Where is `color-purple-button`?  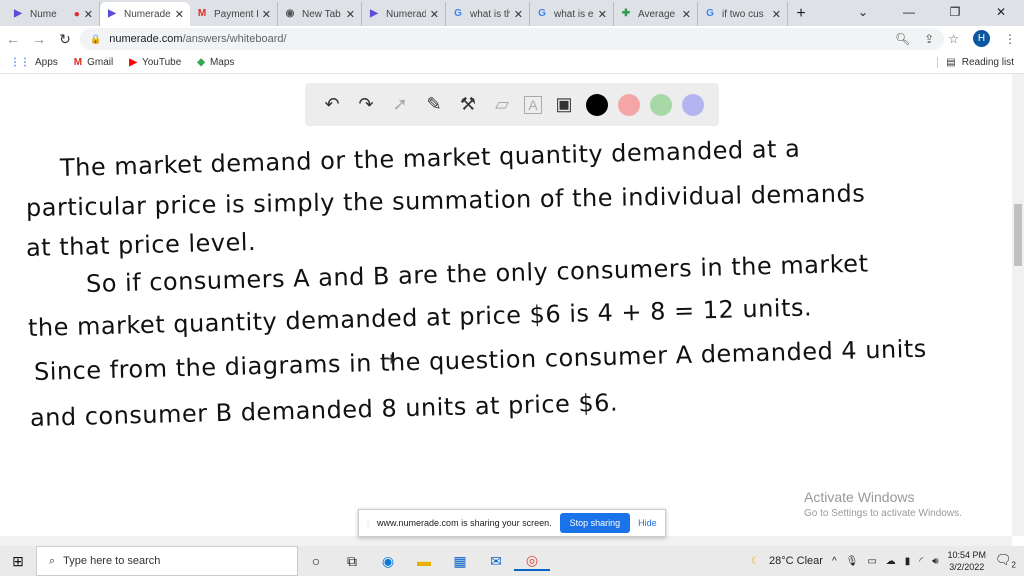
color-purple-button is located at coordinates (693, 104).